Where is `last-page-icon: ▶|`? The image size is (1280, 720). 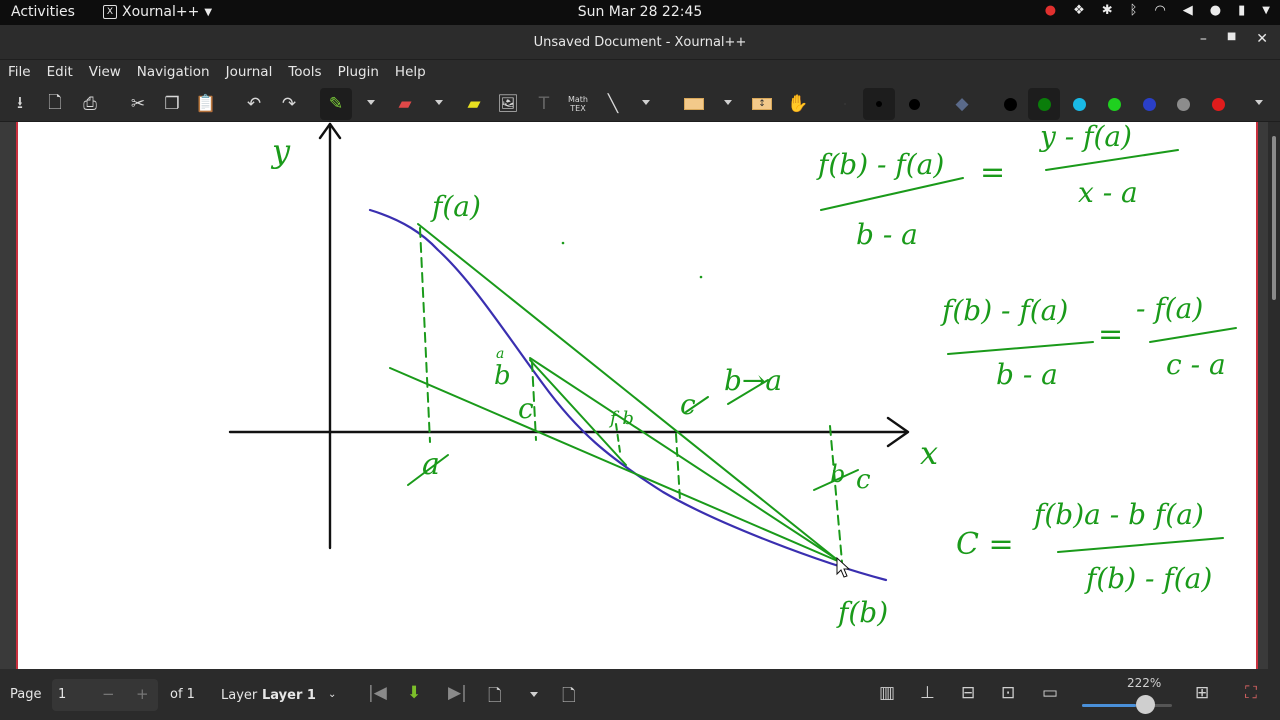 last-page-icon: ▶| is located at coordinates (457, 693).